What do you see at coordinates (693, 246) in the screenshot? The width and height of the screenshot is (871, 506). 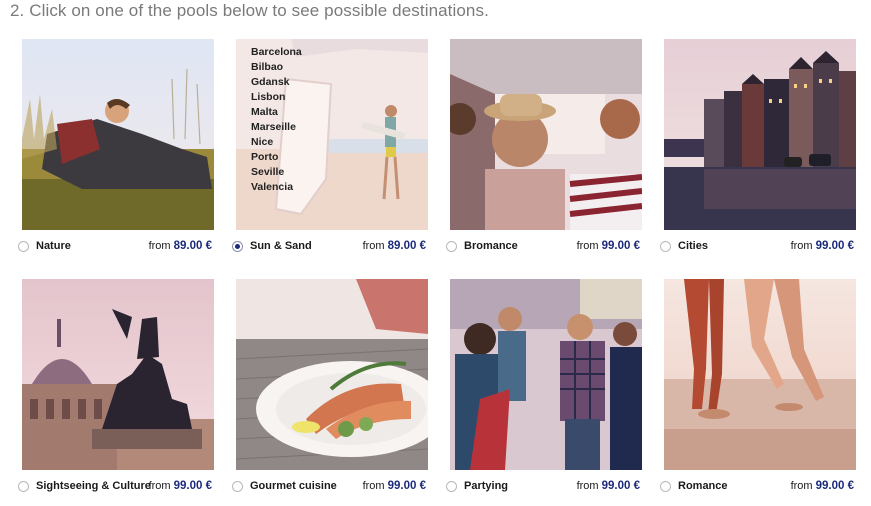 I see `pool-name: Cities` at bounding box center [693, 246].